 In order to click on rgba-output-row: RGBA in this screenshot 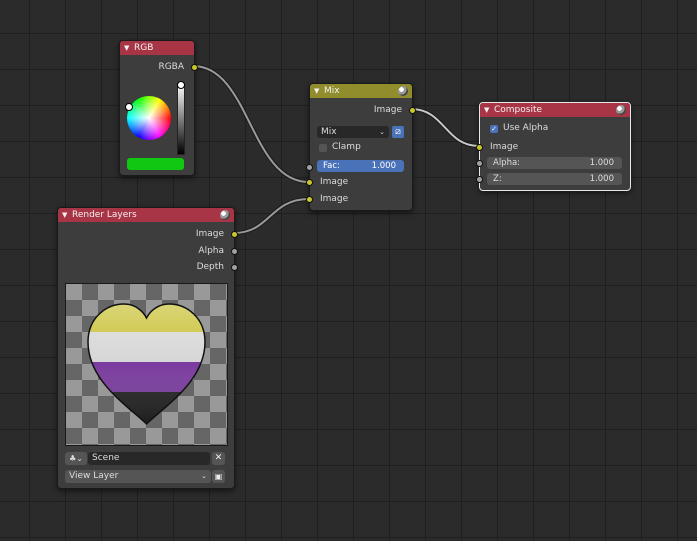, I will do `click(159, 67)`.